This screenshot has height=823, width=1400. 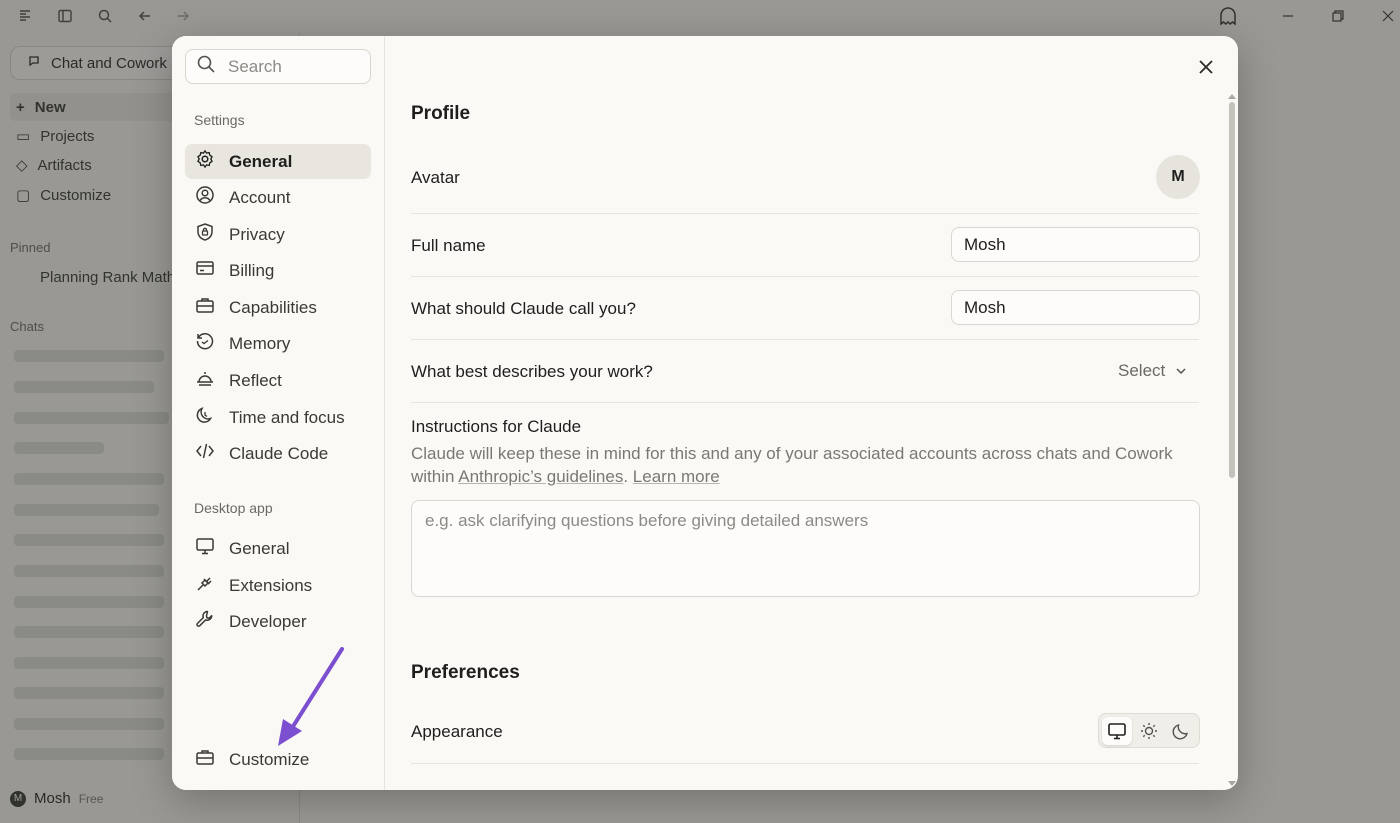 What do you see at coordinates (435, 177) in the screenshot?
I see `avatar-label: Avatar` at bounding box center [435, 177].